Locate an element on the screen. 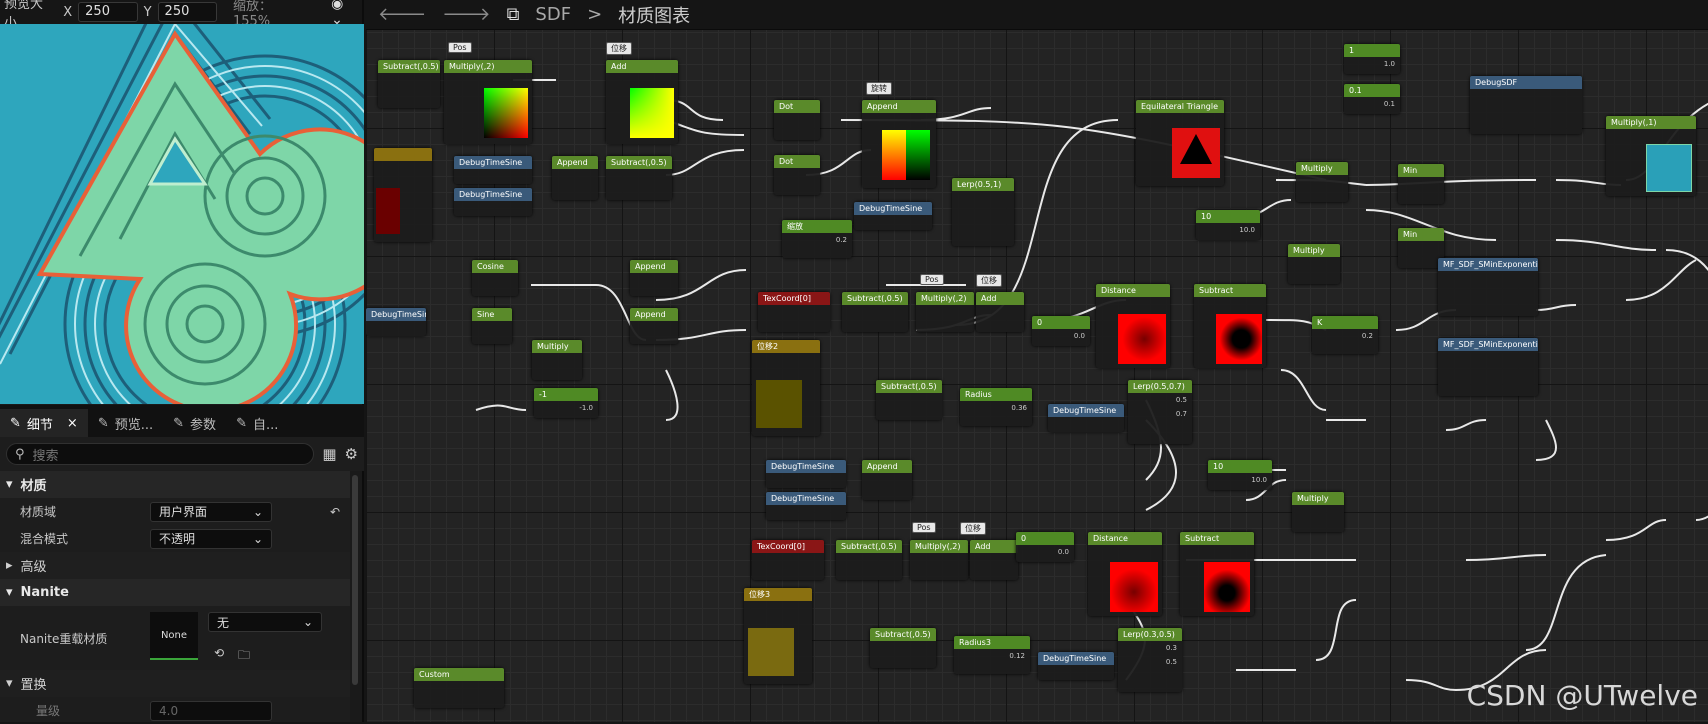 Image resolution: width=1708 pixels, height=724 pixels. node-k-param-value: 0.2 is located at coordinates (1345, 336).